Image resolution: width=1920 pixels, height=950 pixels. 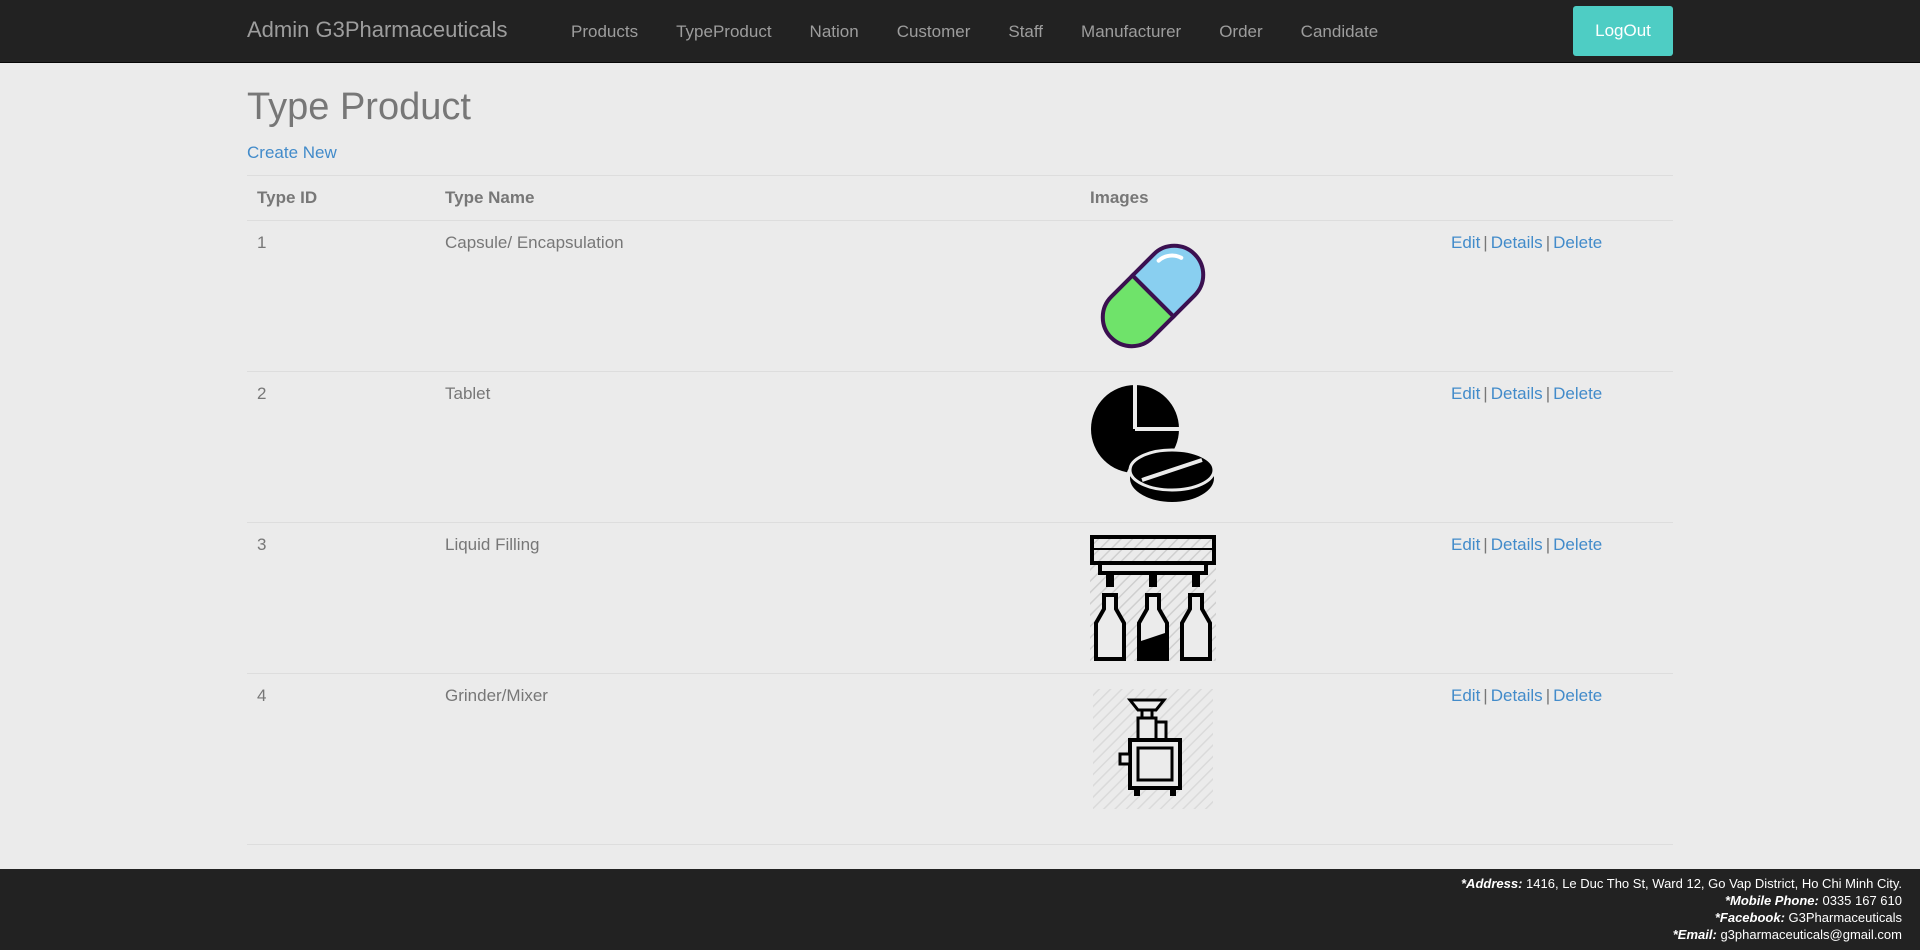 I want to click on table-row: 2 Tablet Edit | Details | Delete, so click(x=960, y=446).